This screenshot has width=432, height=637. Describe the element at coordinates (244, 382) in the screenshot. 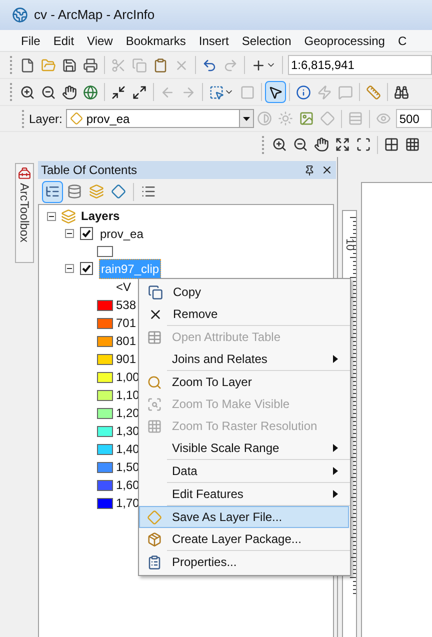

I see `menu-item: Zoom To Layer` at that location.